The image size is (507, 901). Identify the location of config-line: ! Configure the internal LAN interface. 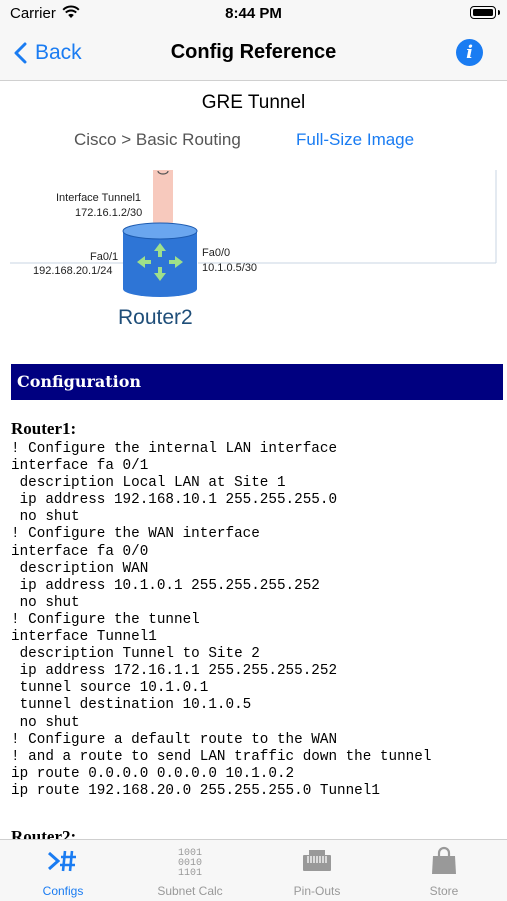
(174, 449).